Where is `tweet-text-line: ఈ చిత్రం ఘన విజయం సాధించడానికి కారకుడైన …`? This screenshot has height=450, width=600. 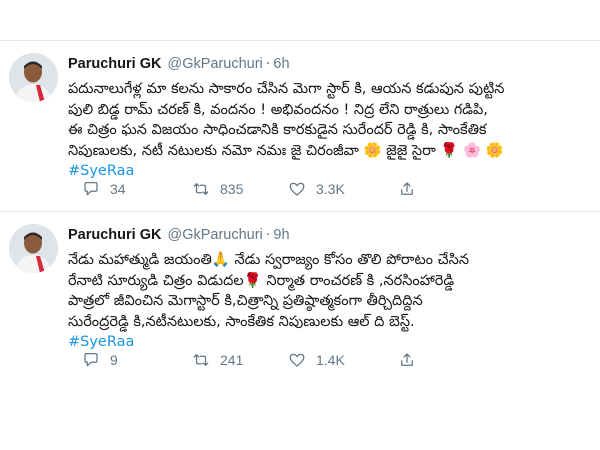 tweet-text-line: ఈ చిత్రం ఘన విజయం సాధించడానికి కారకుడైన … is located at coordinates (277, 130).